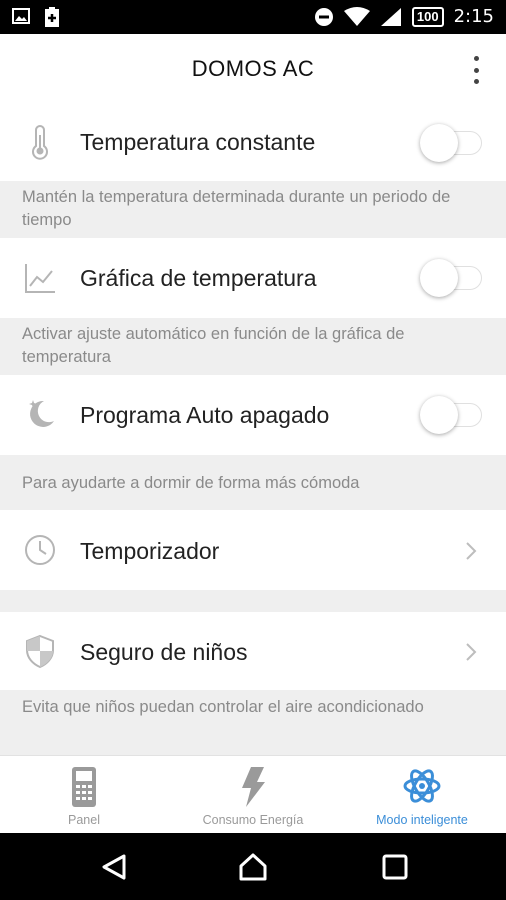 The image size is (506, 900). I want to click on remote-control-icon, so click(84, 787).